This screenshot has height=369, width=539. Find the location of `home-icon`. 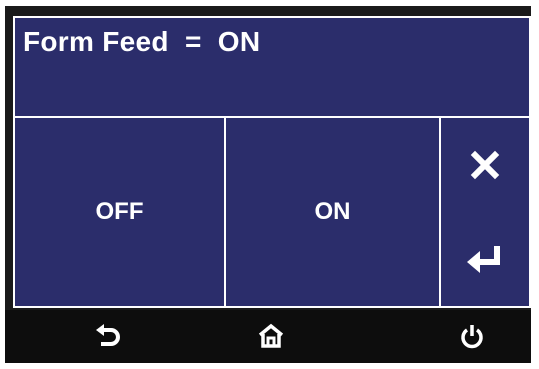

home-icon is located at coordinates (271, 335).